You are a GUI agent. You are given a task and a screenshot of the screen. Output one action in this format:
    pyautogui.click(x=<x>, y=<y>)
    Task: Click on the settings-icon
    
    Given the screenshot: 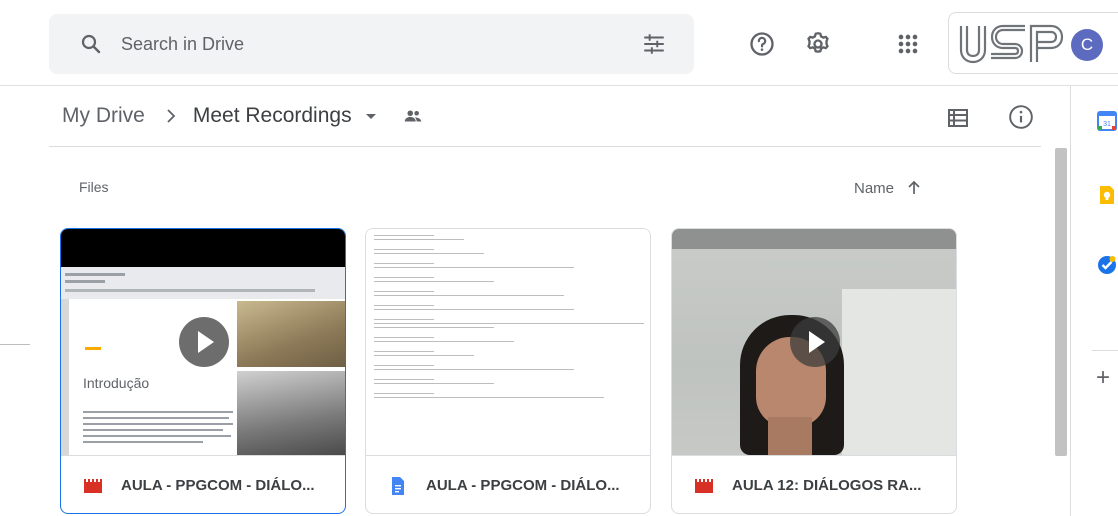 What is the action you would take?
    pyautogui.click(x=818, y=44)
    